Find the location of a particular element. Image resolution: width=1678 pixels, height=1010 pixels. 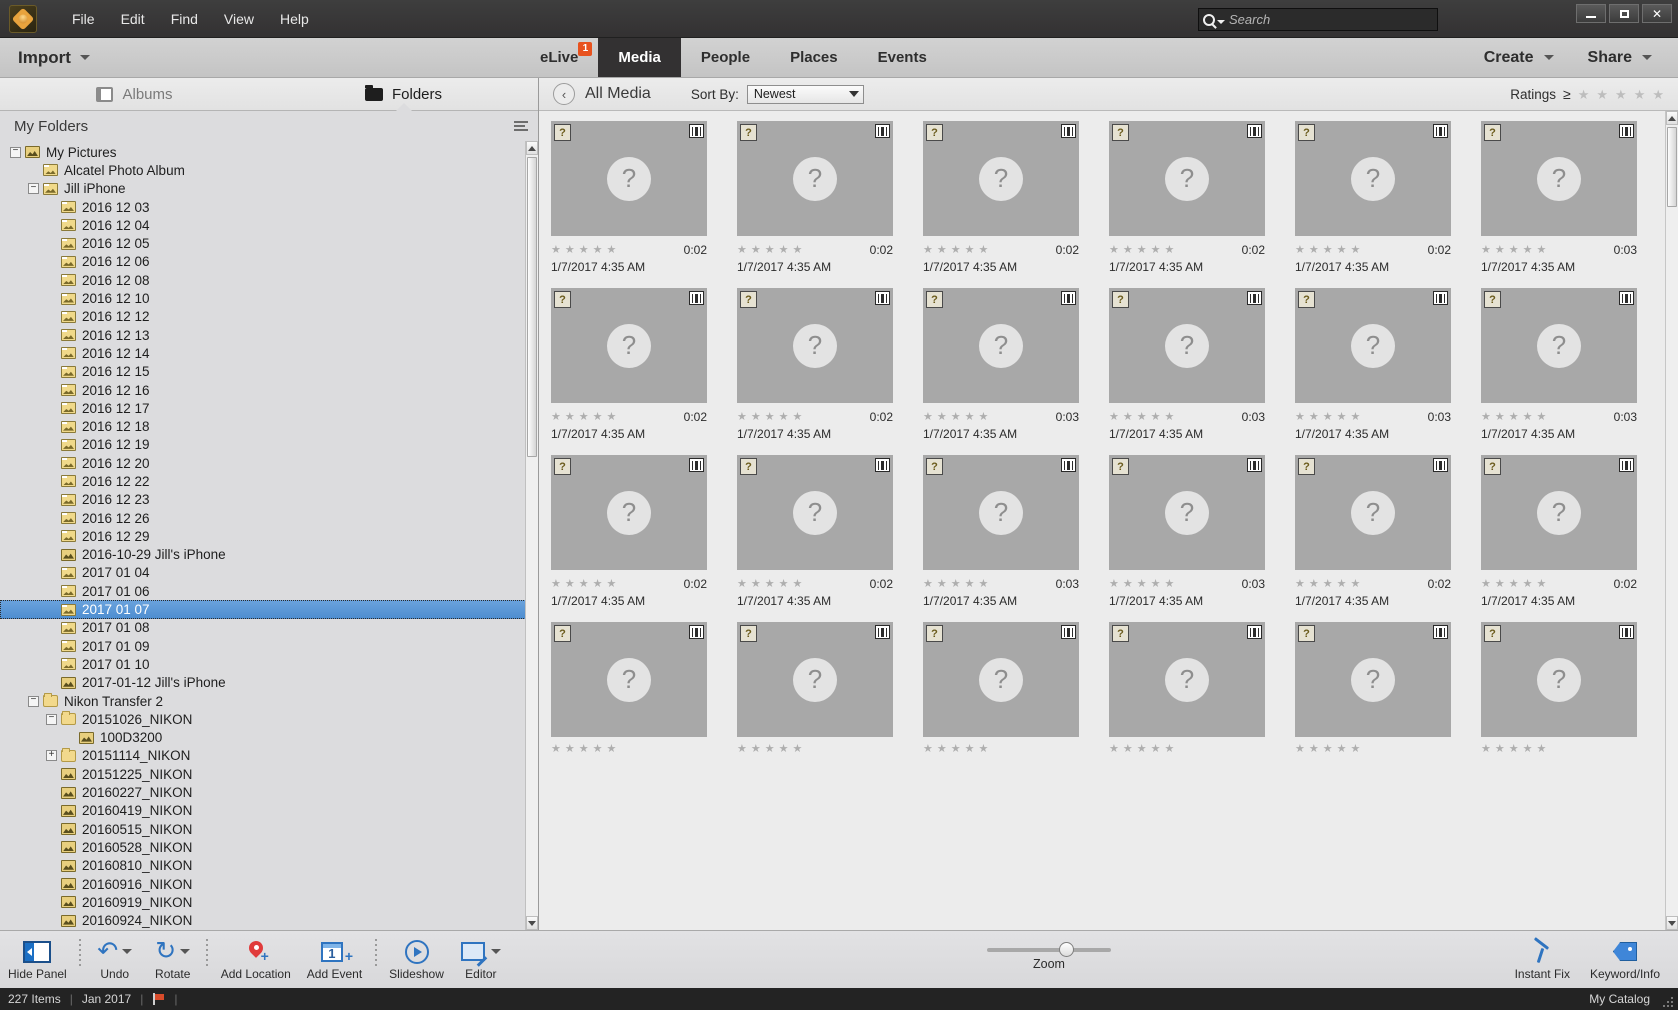

tree-item: 2016 12 13 is located at coordinates (269, 335).